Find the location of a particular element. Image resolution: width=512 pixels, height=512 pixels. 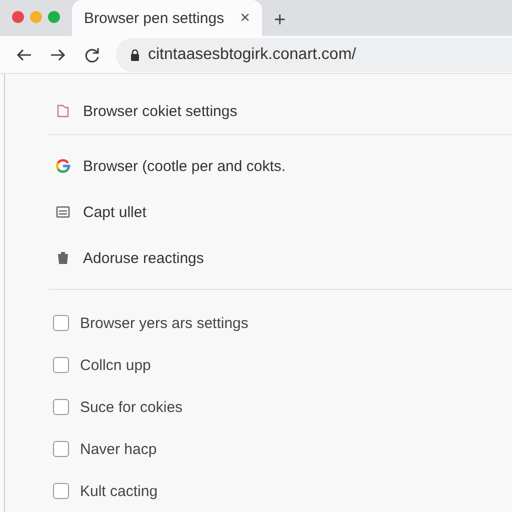

maximize-window-button is located at coordinates (54, 17).